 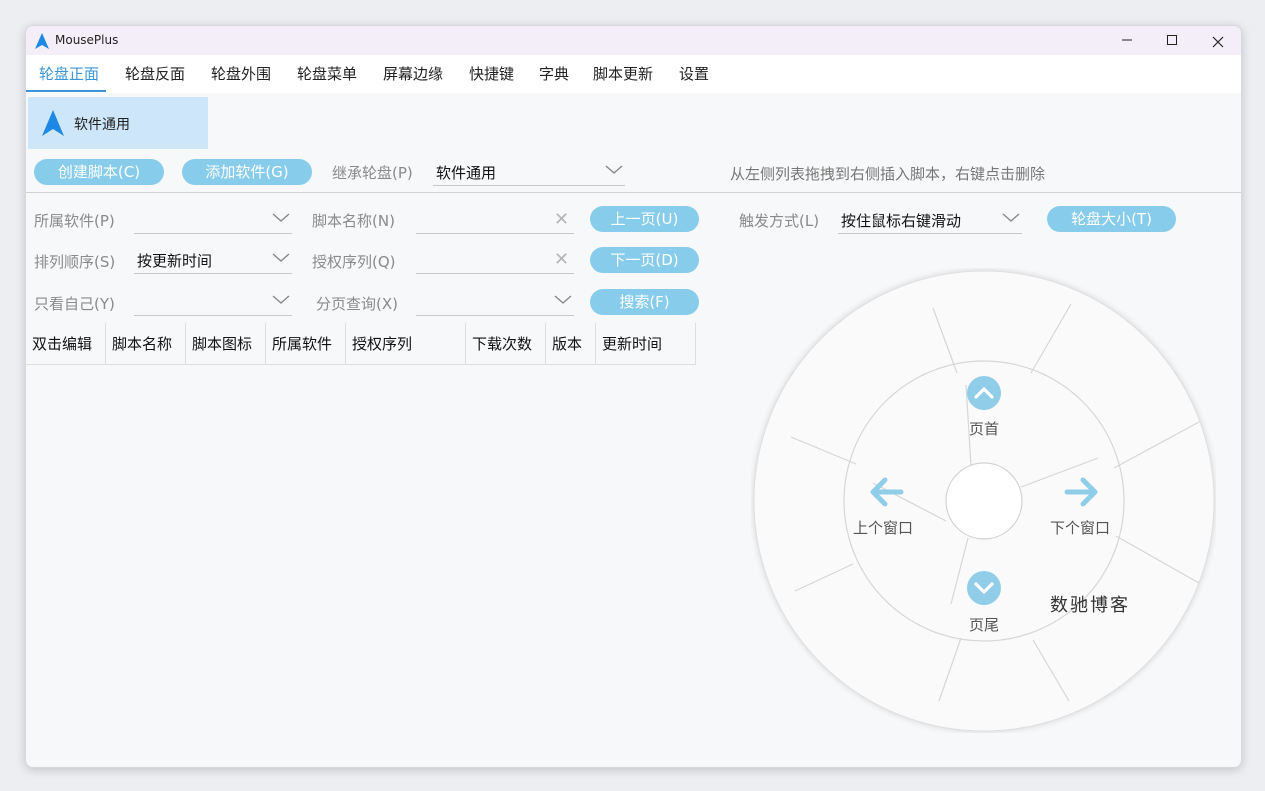 What do you see at coordinates (66, 91) in the screenshot?
I see `active-tab-indicator` at bounding box center [66, 91].